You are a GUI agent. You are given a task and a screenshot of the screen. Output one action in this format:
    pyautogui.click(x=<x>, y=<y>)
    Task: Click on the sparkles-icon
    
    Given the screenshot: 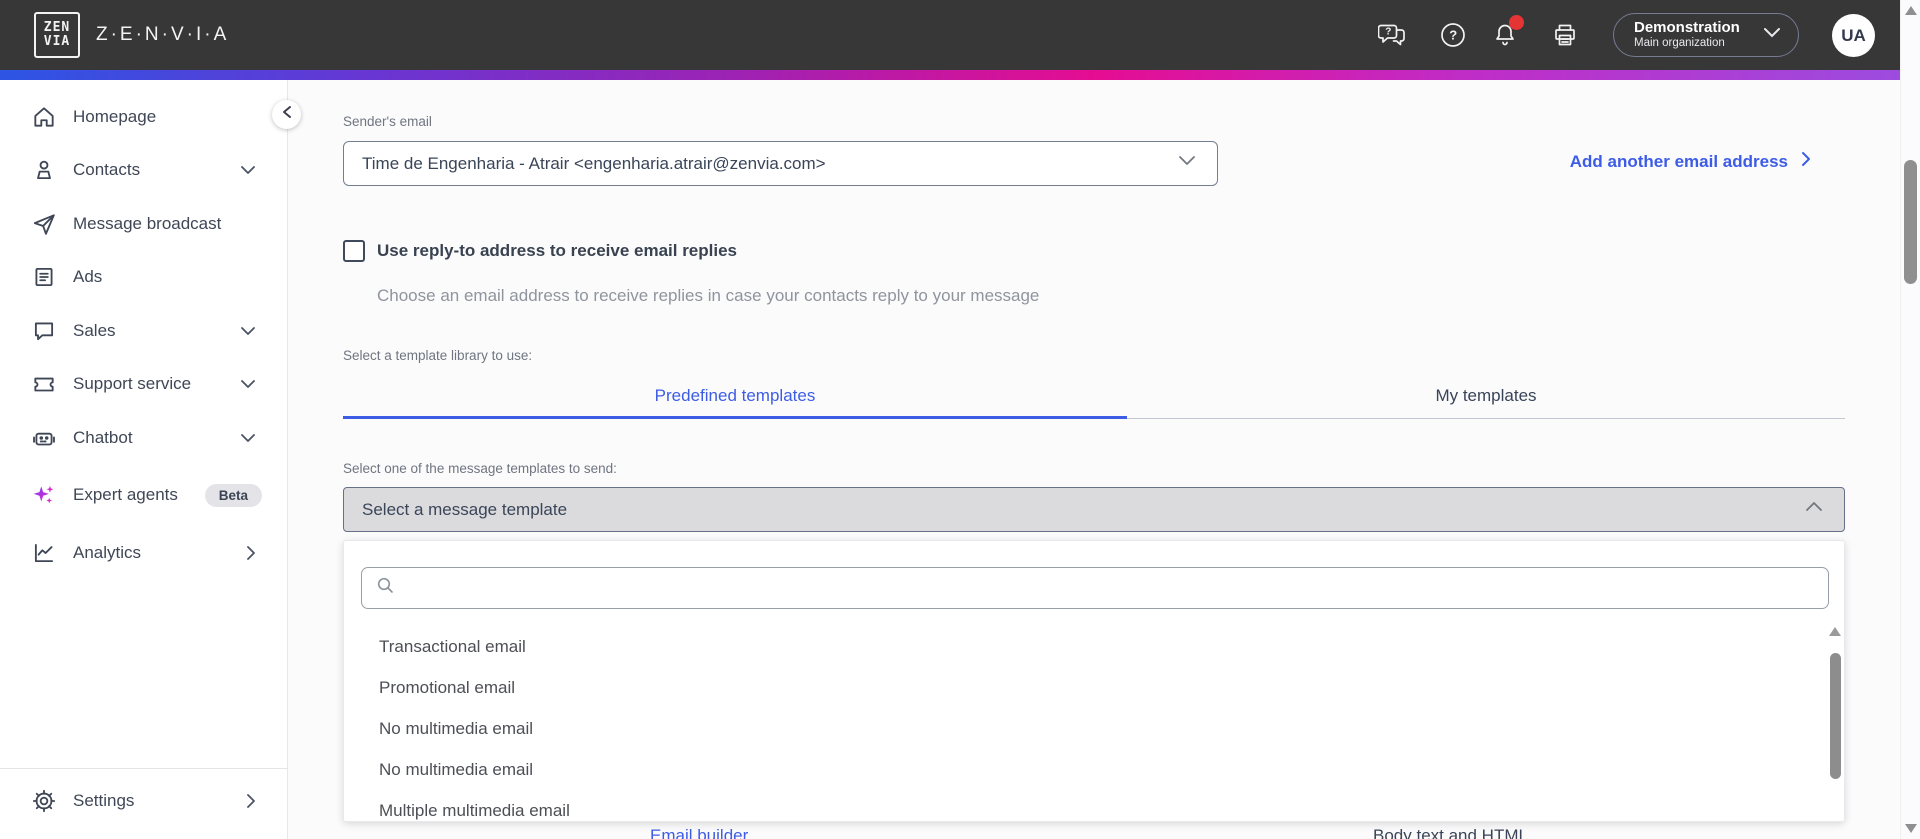 What is the action you would take?
    pyautogui.click(x=43, y=495)
    